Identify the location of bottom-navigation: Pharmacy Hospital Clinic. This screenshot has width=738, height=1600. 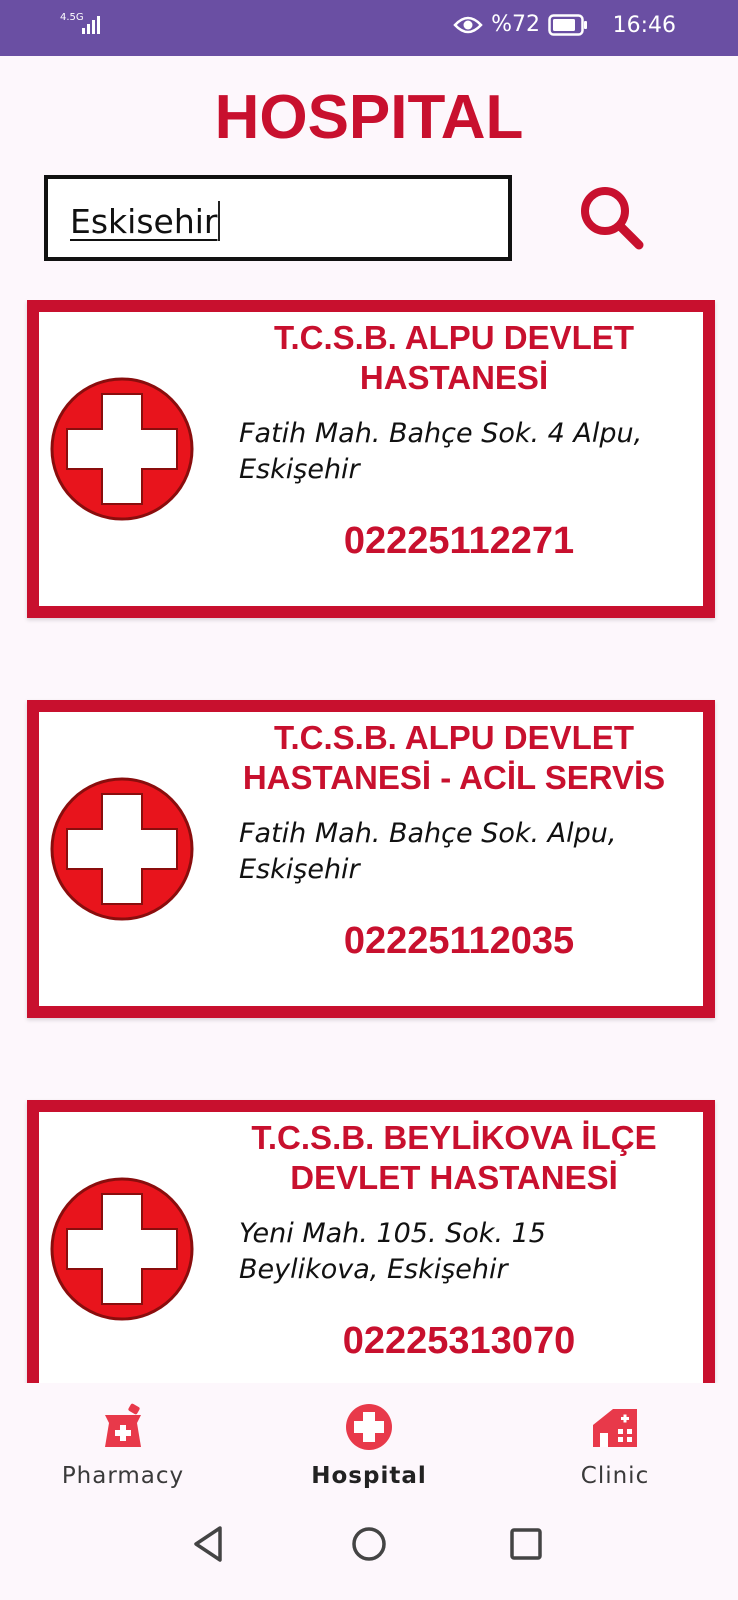
(369, 1436).